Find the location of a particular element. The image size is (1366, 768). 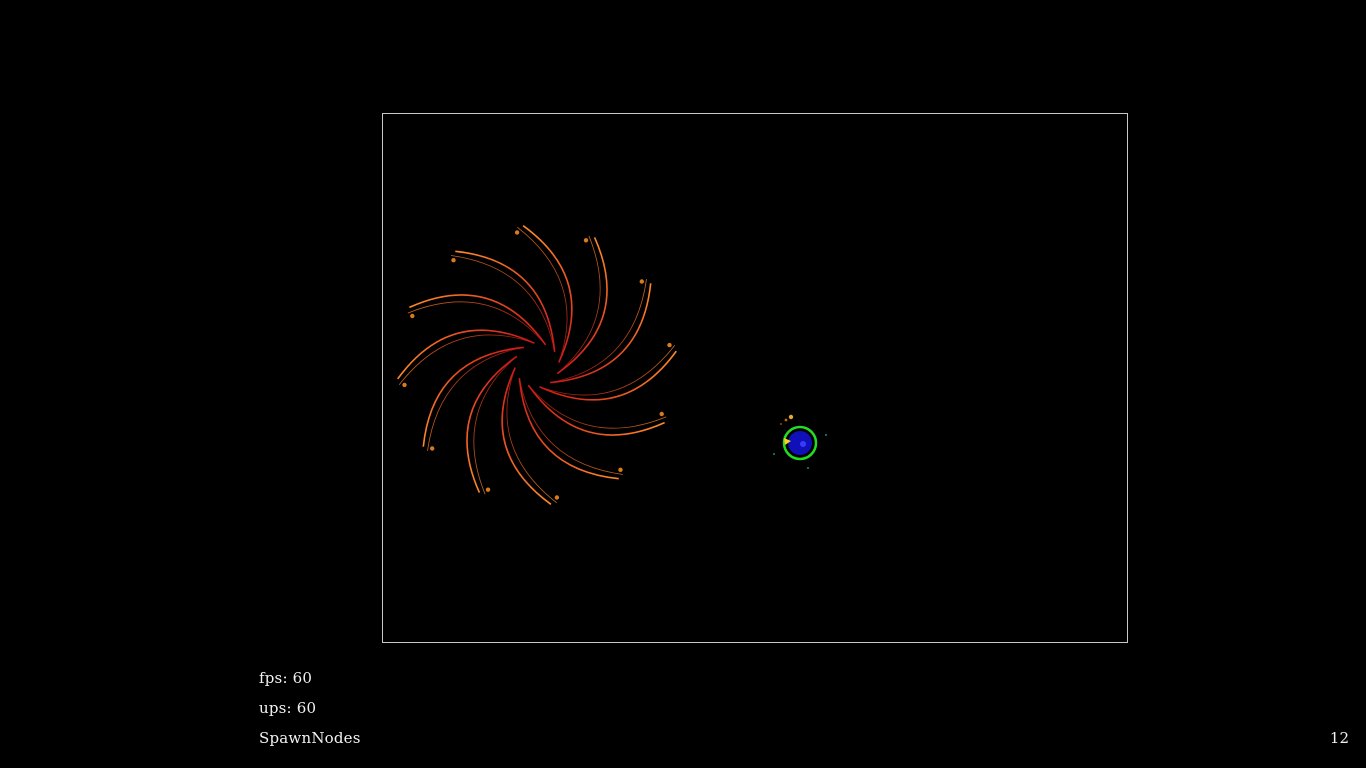

fps-readout: fps: 60 is located at coordinates (286, 678).